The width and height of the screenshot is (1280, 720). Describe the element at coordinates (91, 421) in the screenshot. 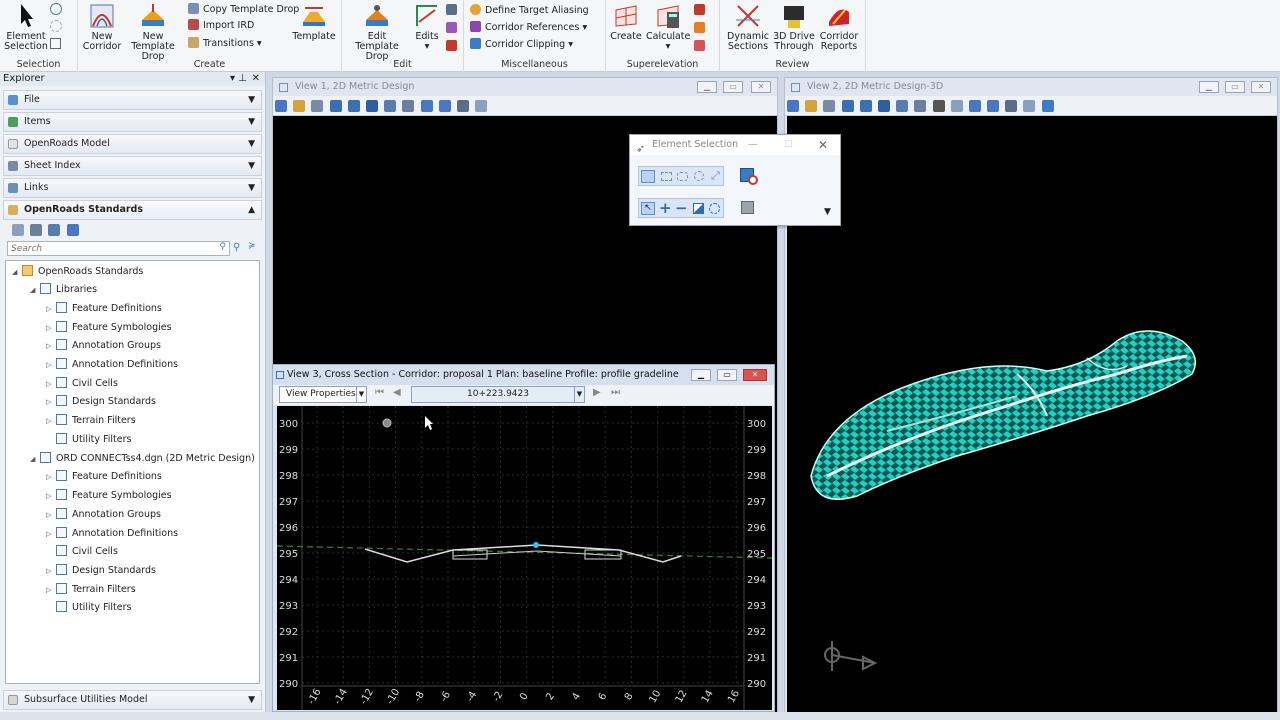

I see `tree-node-item: ▷ Terrain Filters` at that location.